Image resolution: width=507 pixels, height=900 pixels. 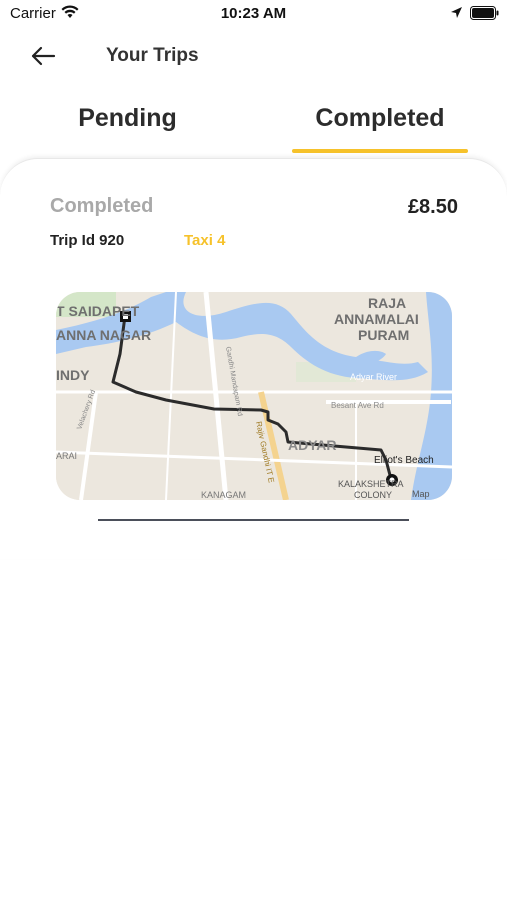 What do you see at coordinates (383, 335) in the screenshot?
I see `map-label-puram: PURAM` at bounding box center [383, 335].